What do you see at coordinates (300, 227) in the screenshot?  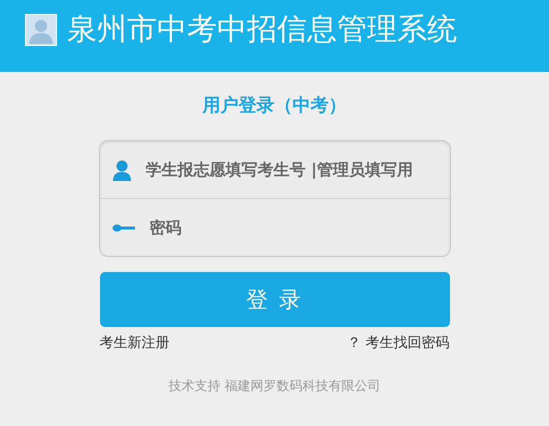 I see `password-field: 密码` at bounding box center [300, 227].